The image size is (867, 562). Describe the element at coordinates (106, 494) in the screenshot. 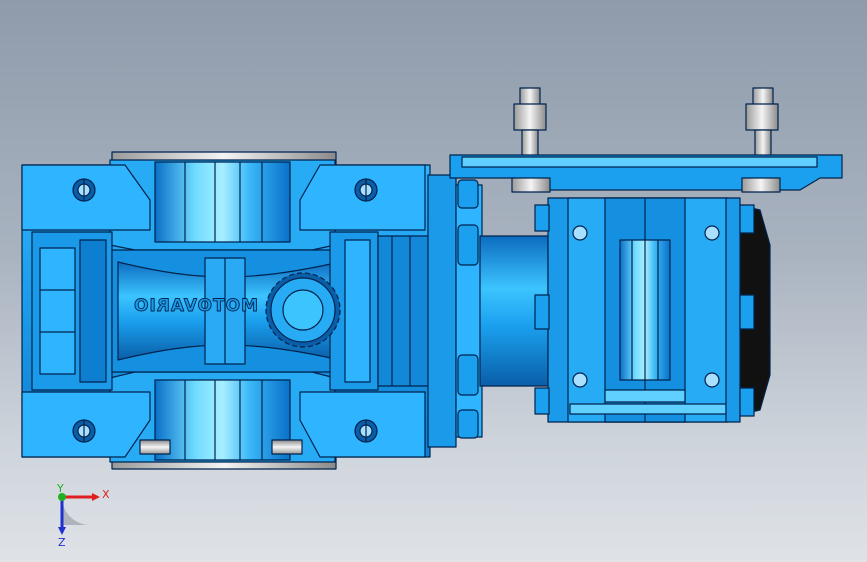

I see `triad-x-label: X` at that location.